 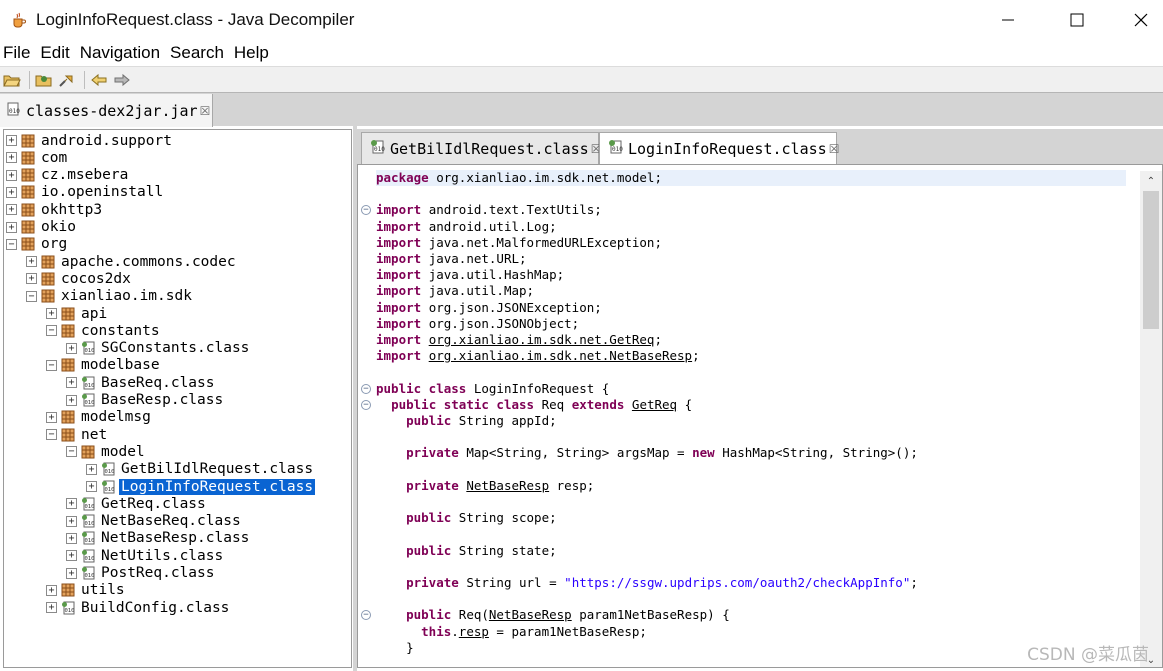 What do you see at coordinates (106, 110) in the screenshot?
I see `tab-classes-dex2jar: 010 classes-dex2jar.jar ☒` at bounding box center [106, 110].